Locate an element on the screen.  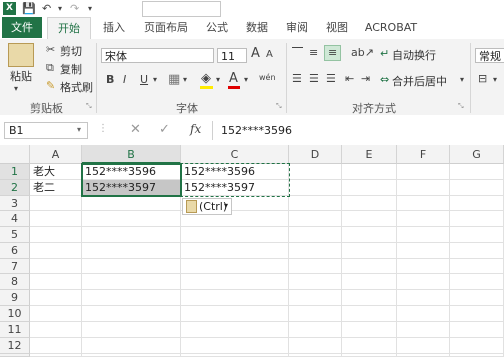
font-color-dropdown-icon: ▾ is located at coordinates (246, 79).